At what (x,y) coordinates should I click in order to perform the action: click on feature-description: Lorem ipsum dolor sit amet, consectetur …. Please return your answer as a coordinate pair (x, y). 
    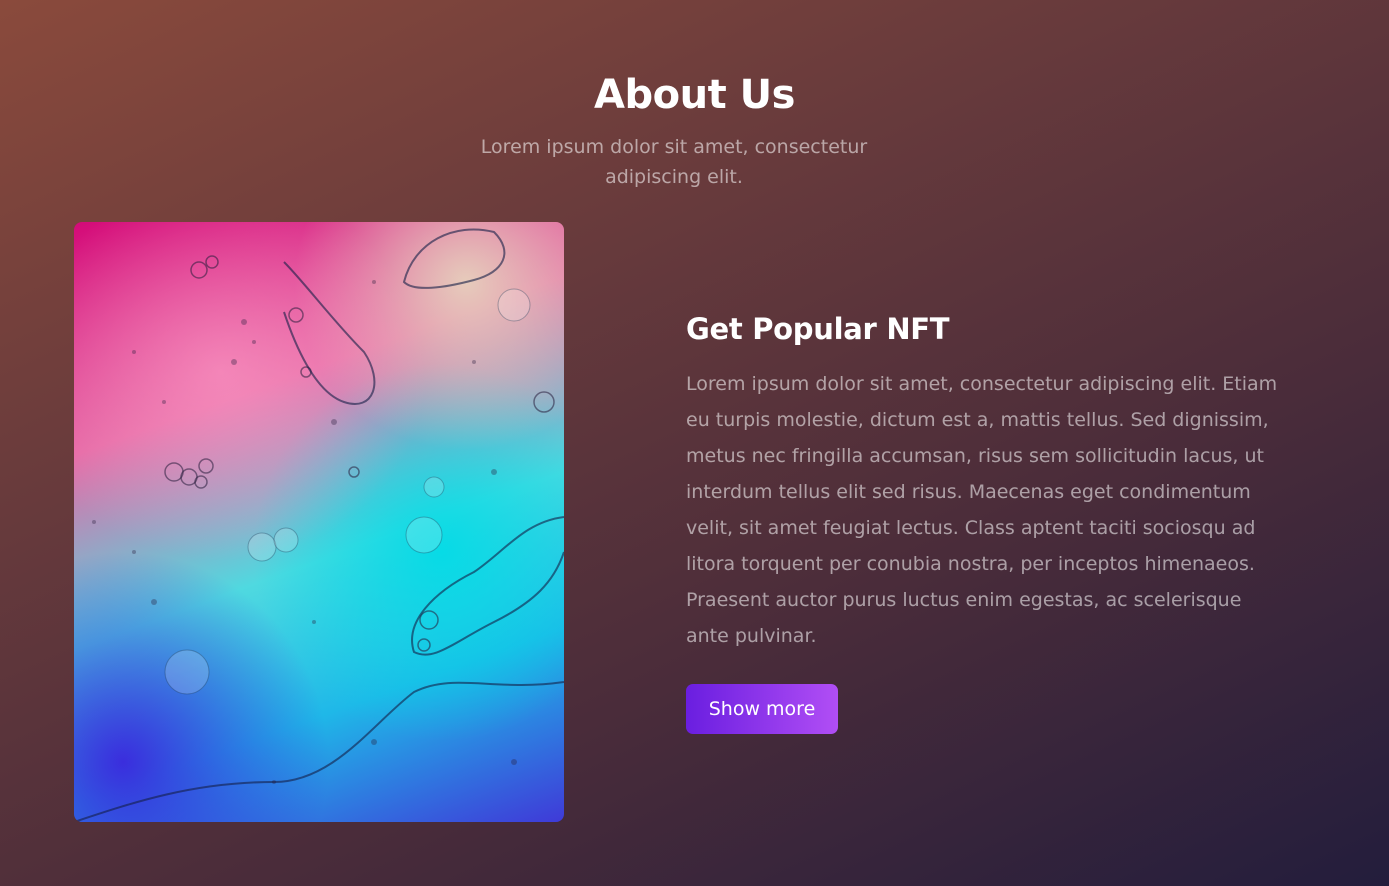
    Looking at the image, I should click on (982, 510).